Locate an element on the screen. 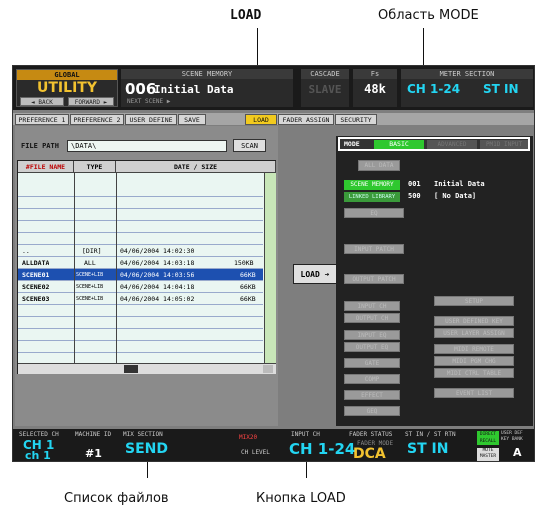  mix-section-label: MIX SECTION is located at coordinates (143, 434).